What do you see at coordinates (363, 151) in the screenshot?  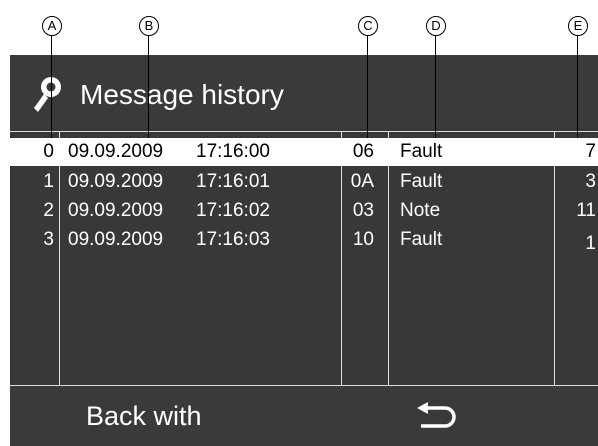 I see `row-code: 06` at bounding box center [363, 151].